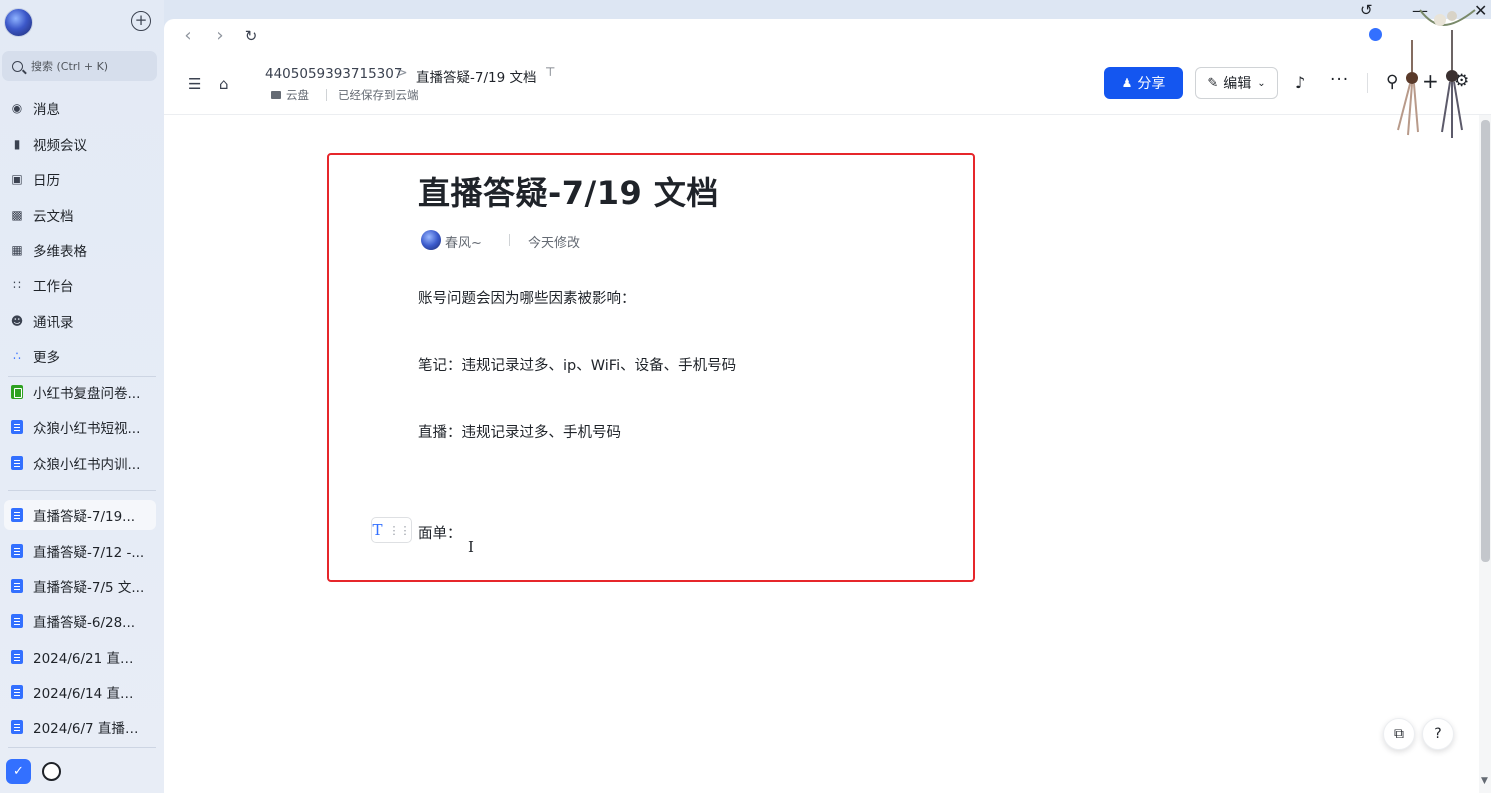 This screenshot has height=793, width=1491. I want to click on drag-handle-icon: ⋮⋮, so click(400, 530).